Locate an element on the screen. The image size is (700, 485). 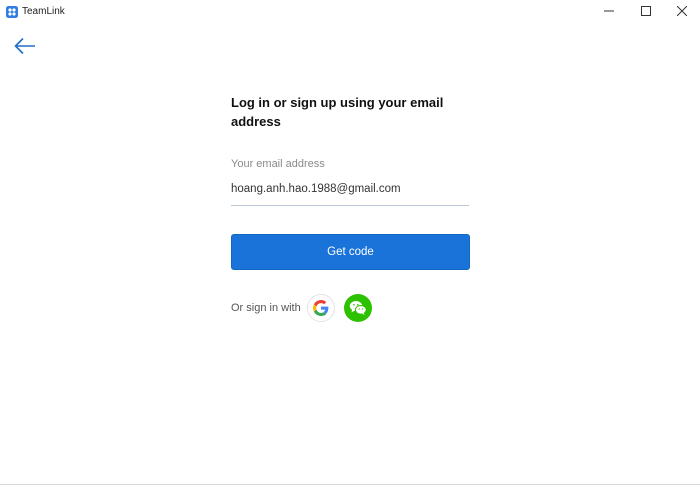
google-sign-in-button is located at coordinates (321, 308).